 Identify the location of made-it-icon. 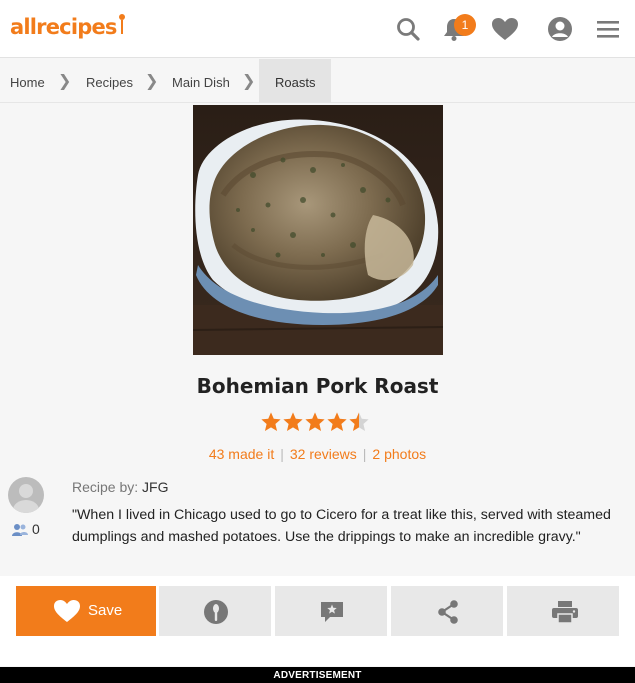
(216, 612).